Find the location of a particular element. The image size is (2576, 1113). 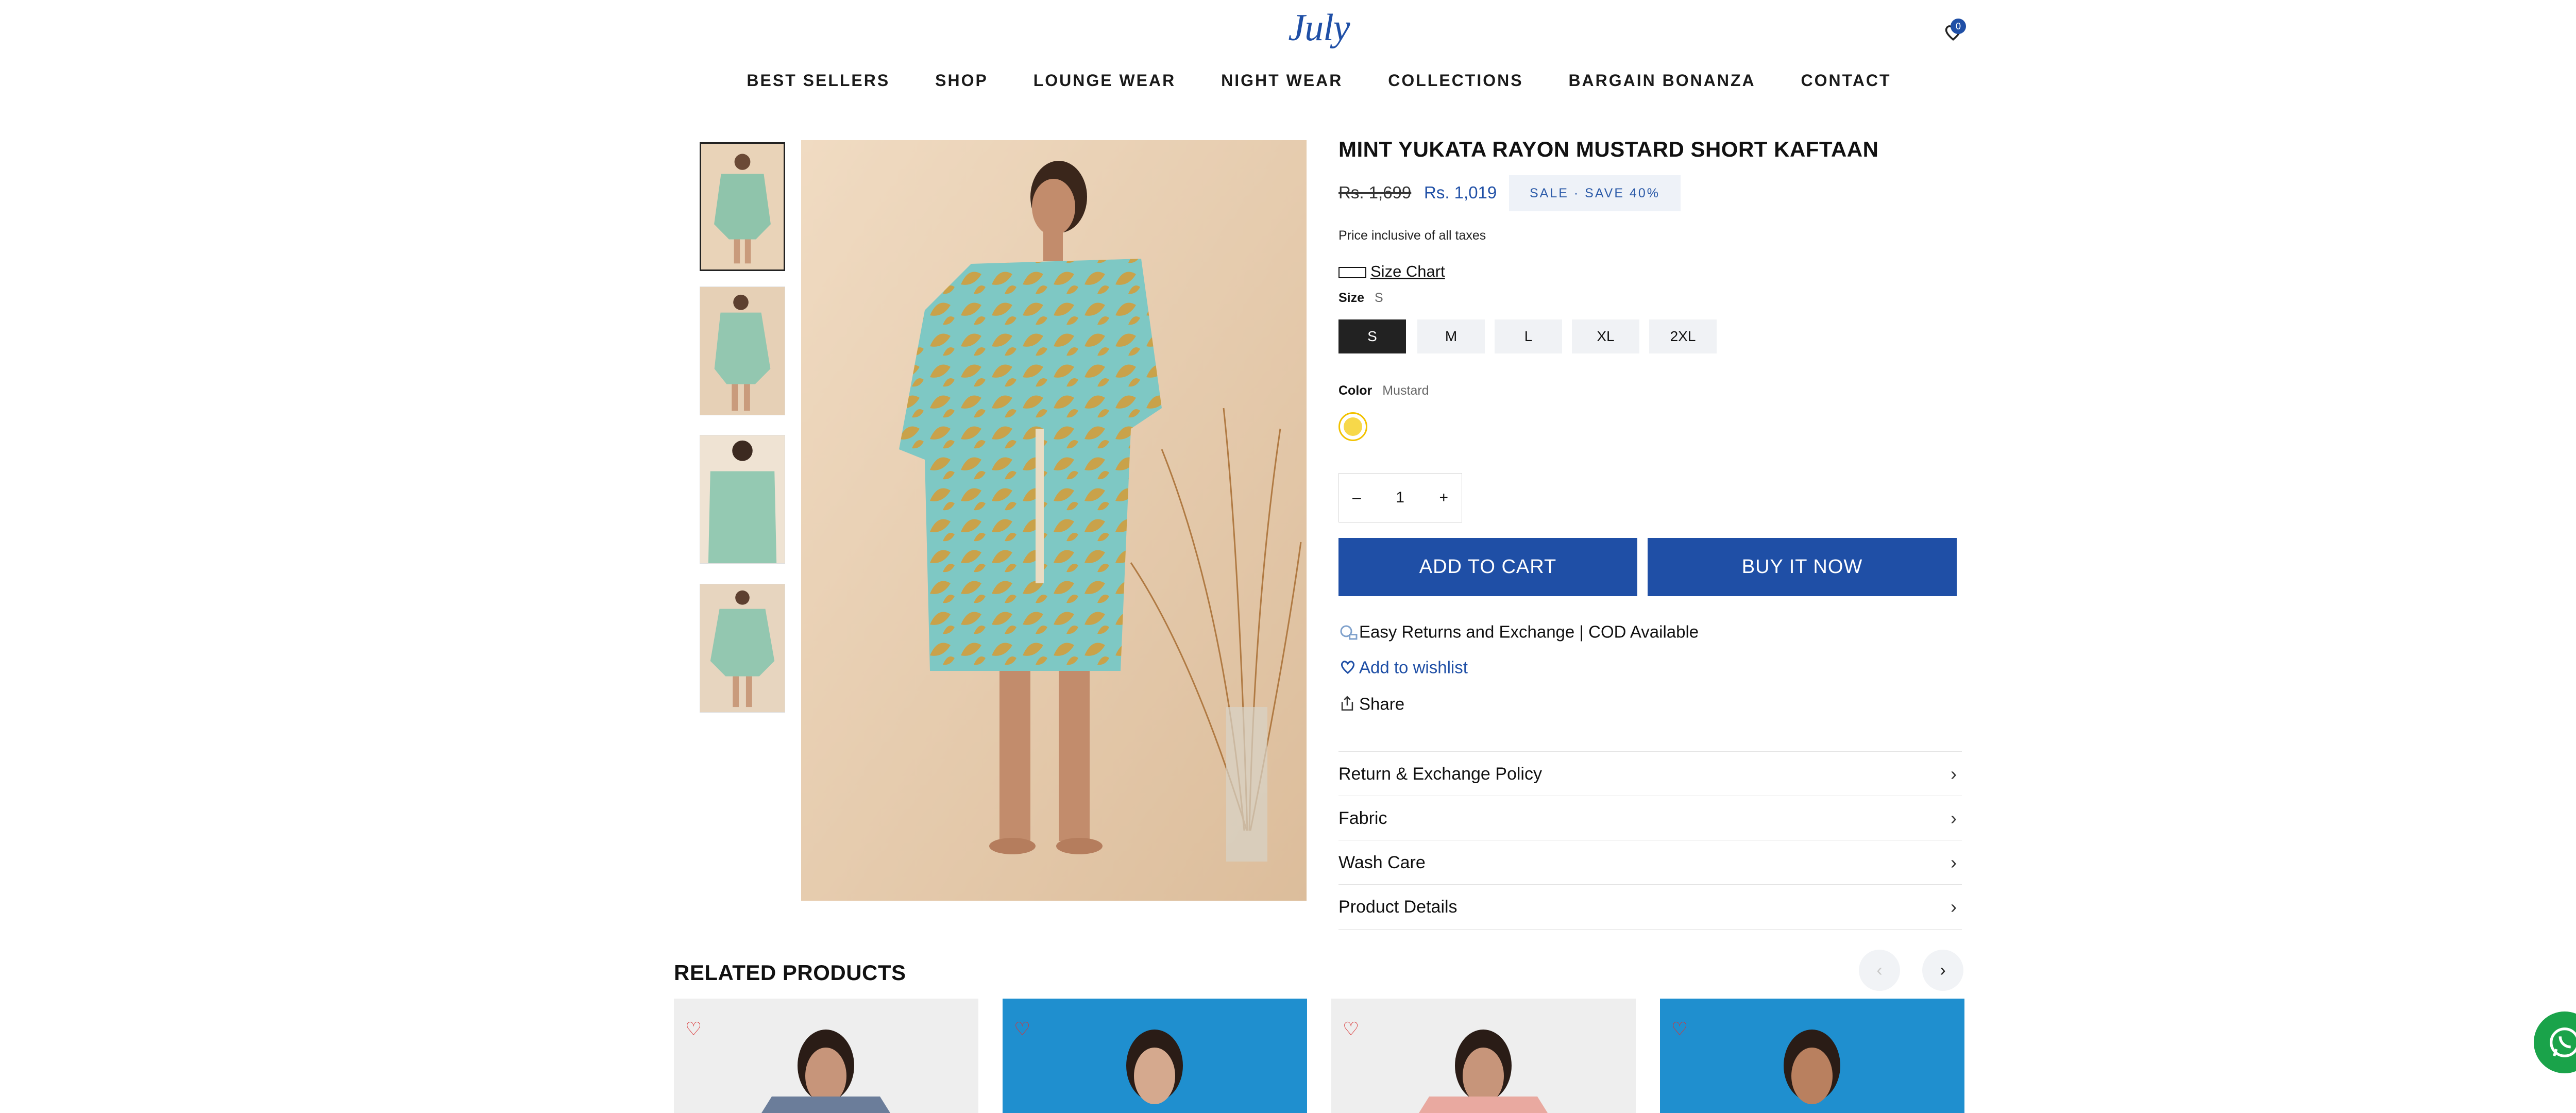

product-title: MINT YUKATA RAYON MUSTARD SHORT KAFTAAN is located at coordinates (1608, 149).